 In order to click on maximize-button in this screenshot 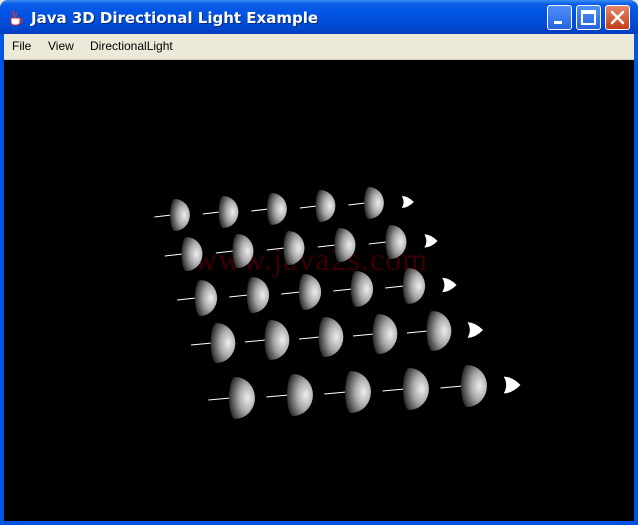, I will do `click(588, 17)`.